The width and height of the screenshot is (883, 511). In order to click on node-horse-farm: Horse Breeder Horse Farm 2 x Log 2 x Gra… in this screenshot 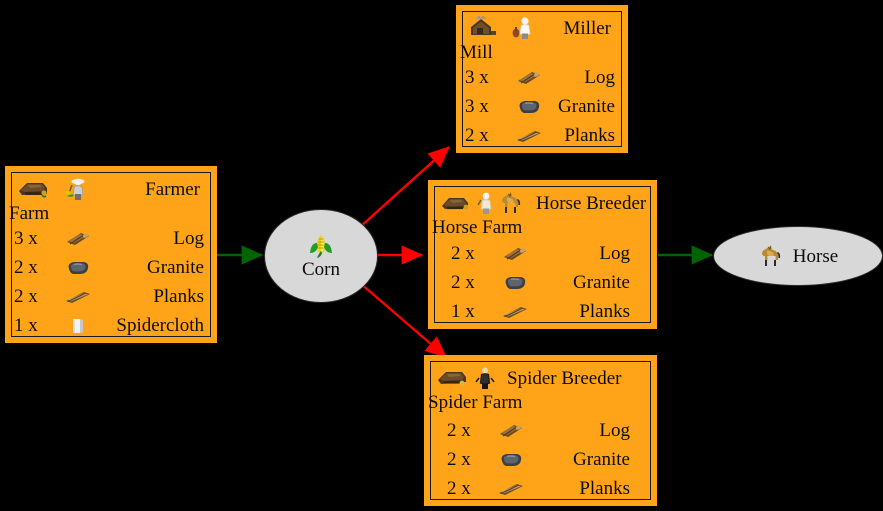, I will do `click(542, 254)`.